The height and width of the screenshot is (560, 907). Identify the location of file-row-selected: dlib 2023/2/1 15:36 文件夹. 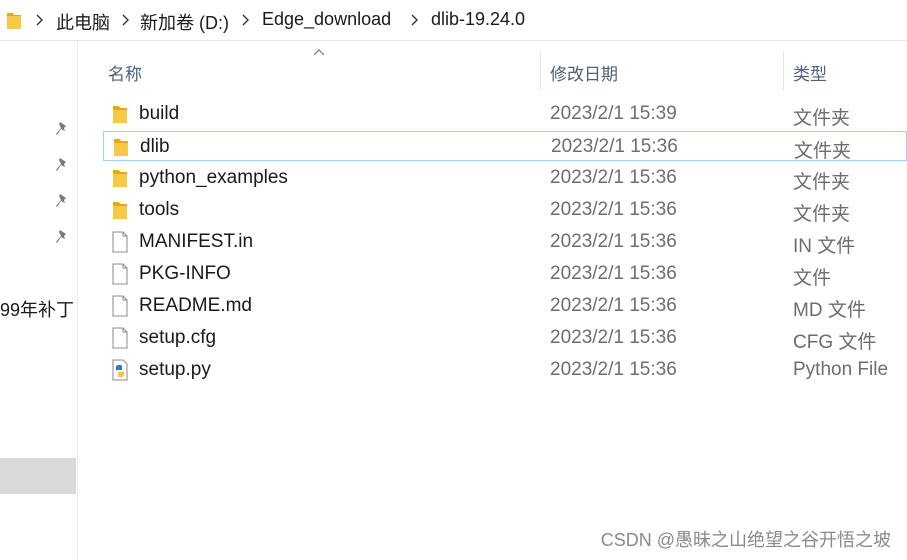
(505, 146).